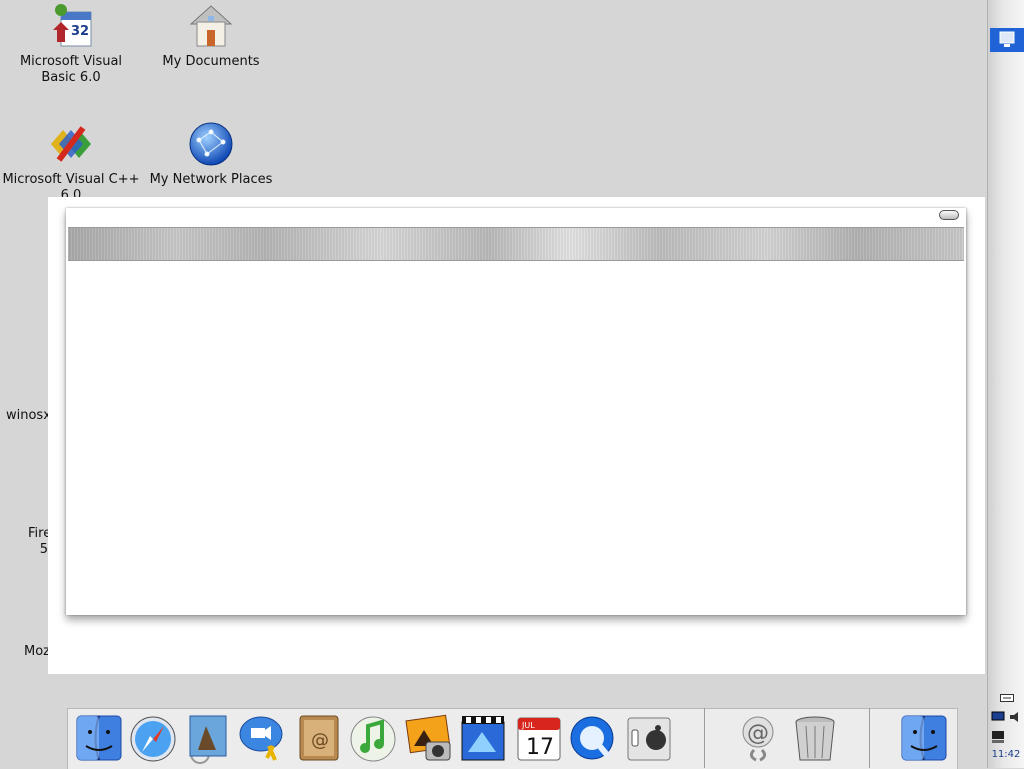 The image size is (1024, 769). Describe the element at coordinates (528, 725) in the screenshot. I see `svg-text: JUL` at that location.